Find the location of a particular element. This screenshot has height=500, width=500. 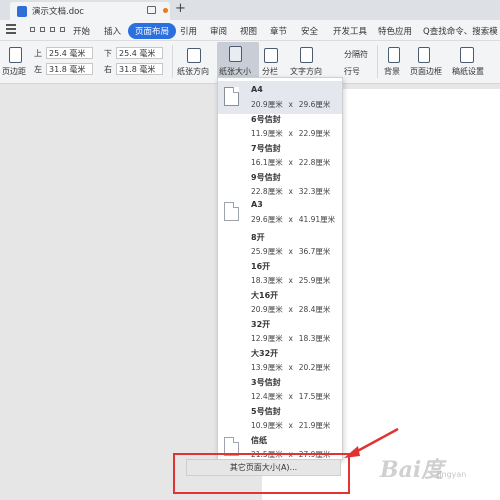

save-icon is located at coordinates (32, 29).